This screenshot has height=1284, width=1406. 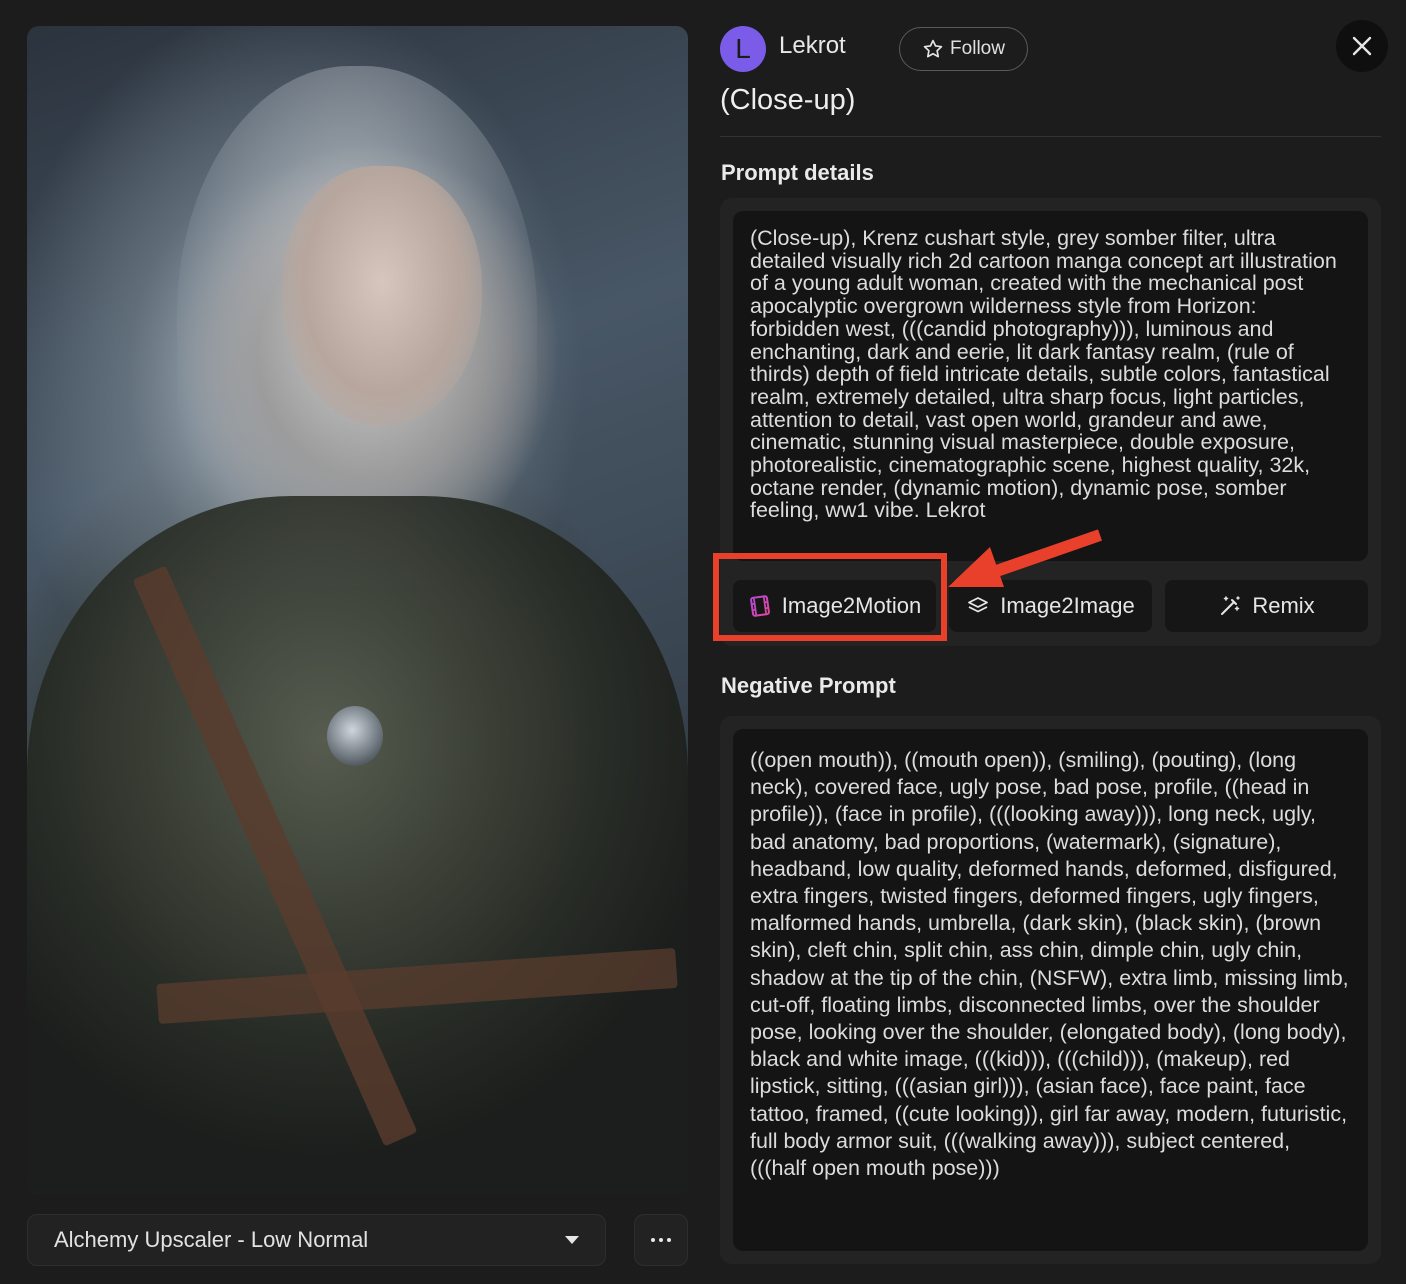 I want to click on avatar: L, so click(x=743, y=49).